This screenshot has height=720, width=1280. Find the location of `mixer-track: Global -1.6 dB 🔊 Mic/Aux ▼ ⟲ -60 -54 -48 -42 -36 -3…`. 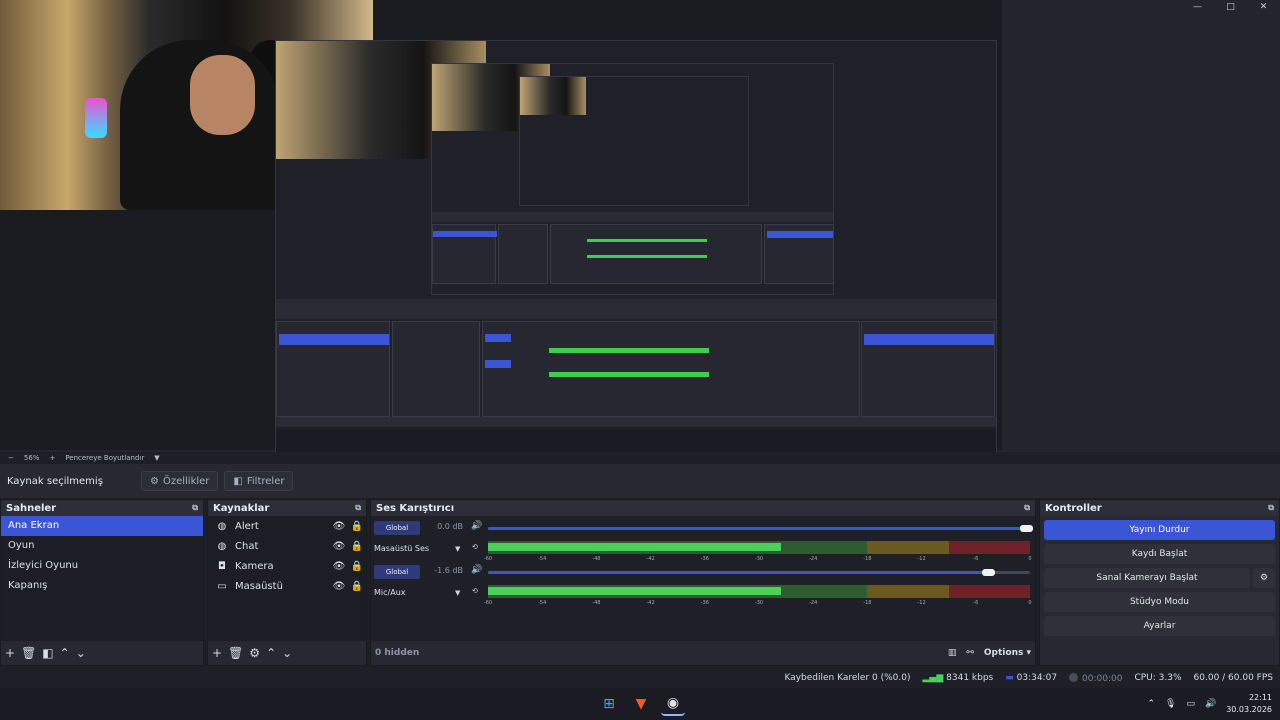

mixer-track: Global -1.6 dB 🔊 Mic/Aux ▼ ⟲ -60 -54 -48 -42 -36 -3… is located at coordinates (703, 586).